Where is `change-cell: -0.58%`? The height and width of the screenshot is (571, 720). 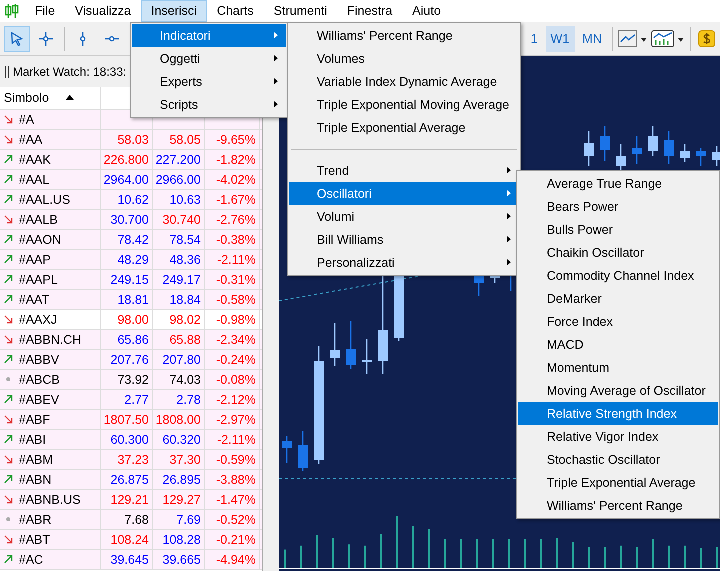
change-cell: -0.58% is located at coordinates (236, 299).